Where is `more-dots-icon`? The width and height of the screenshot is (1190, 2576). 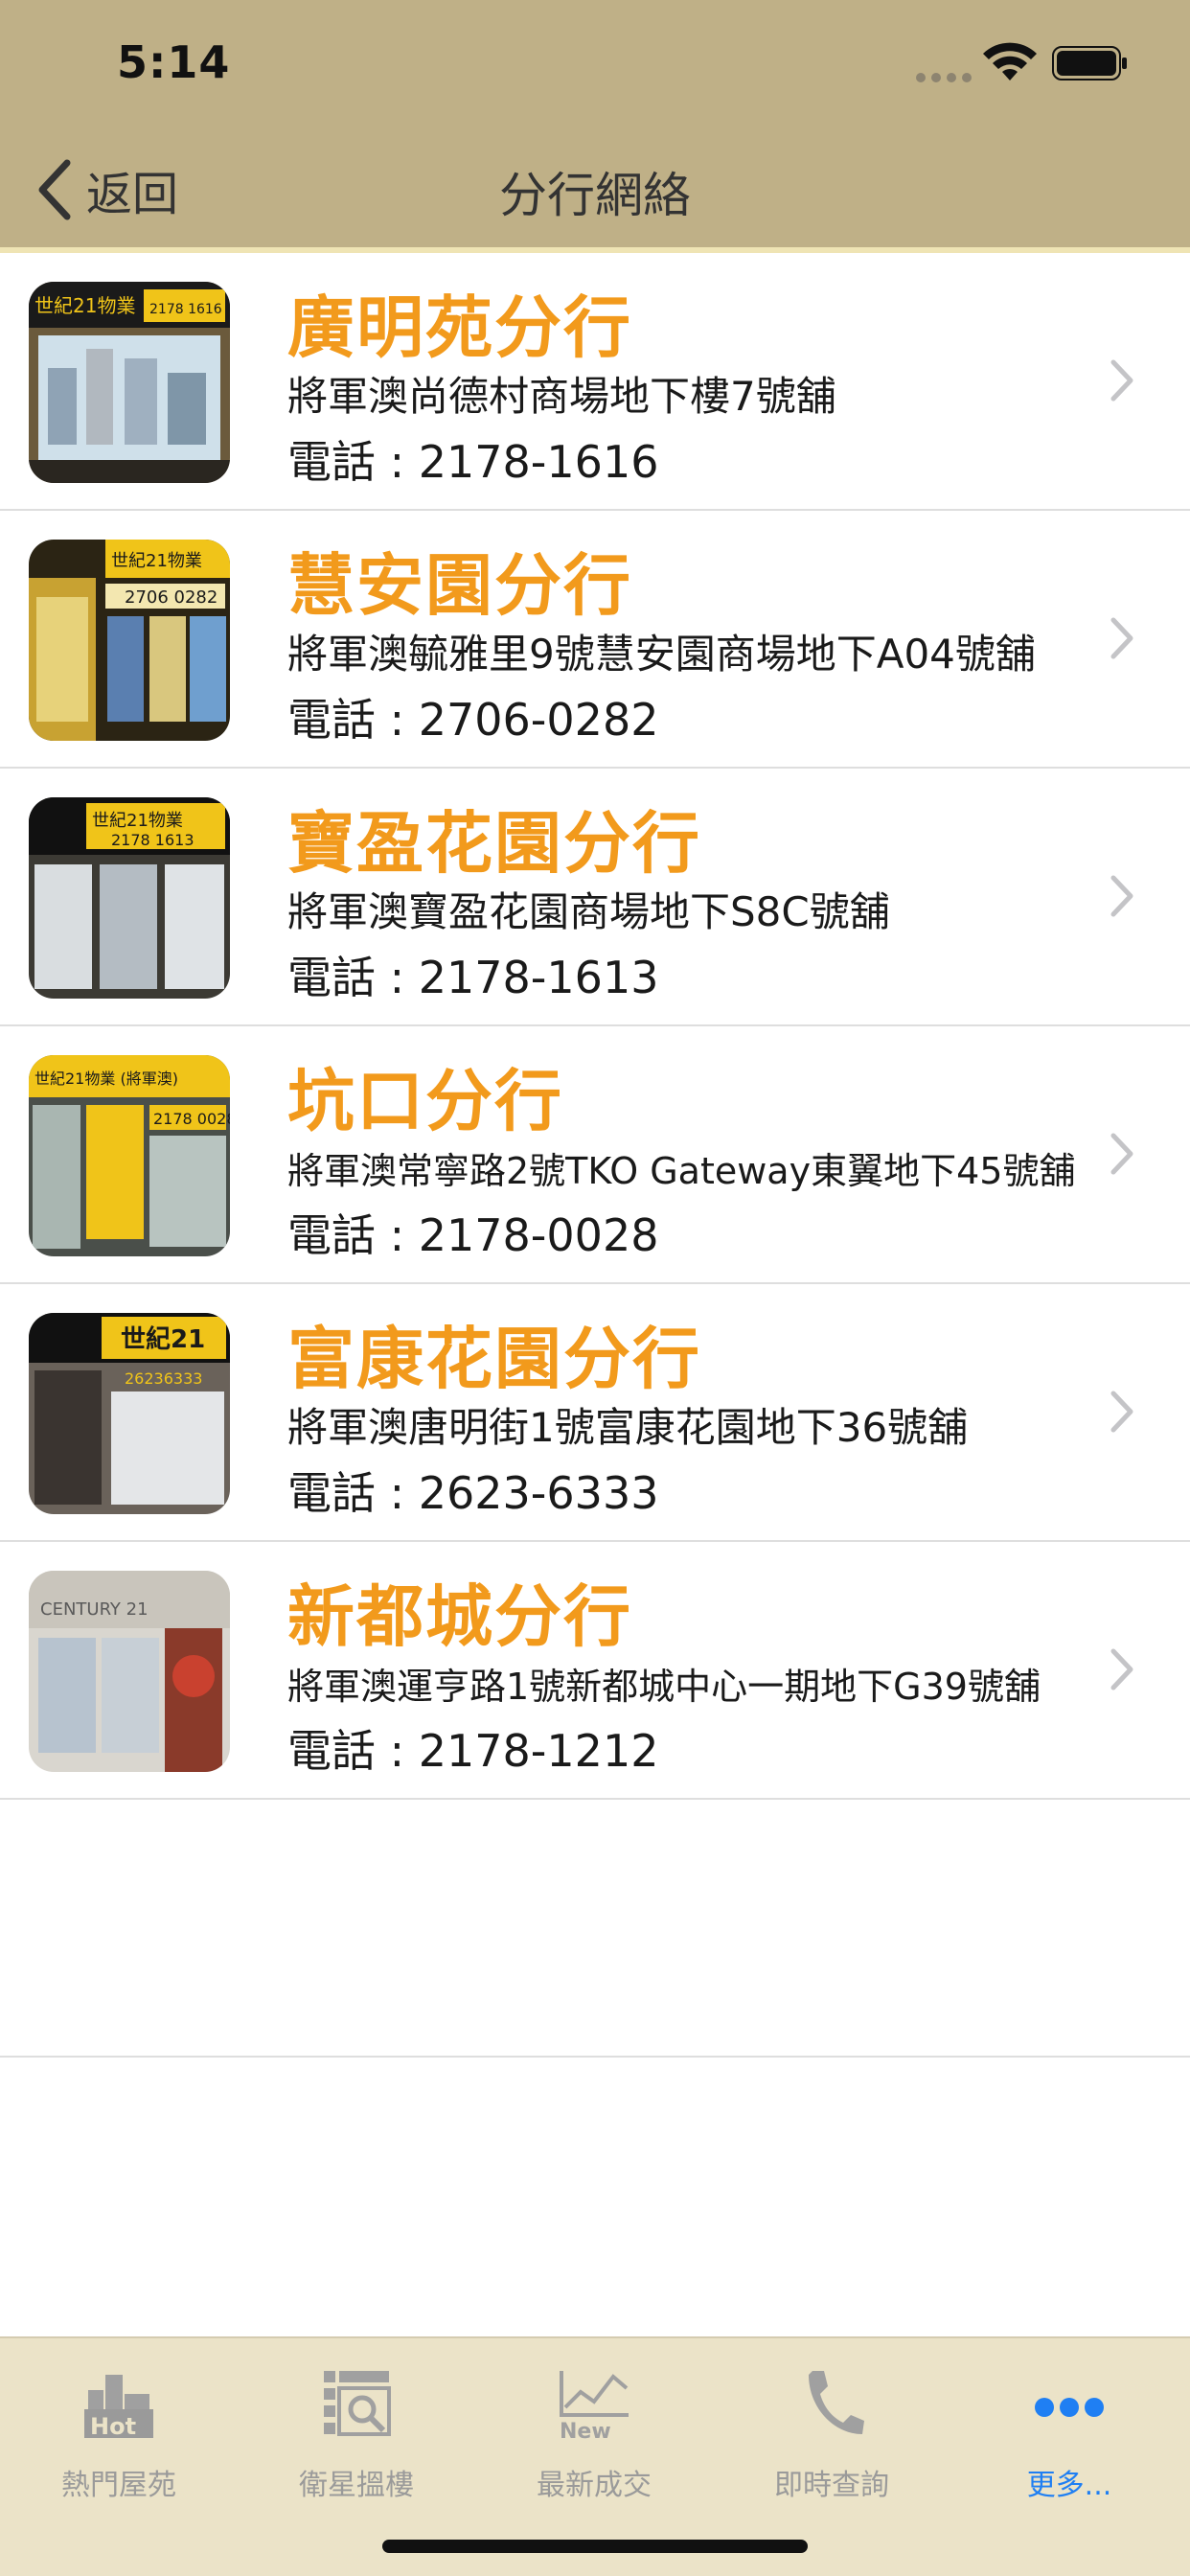
more-dots-icon is located at coordinates (1070, 2407).